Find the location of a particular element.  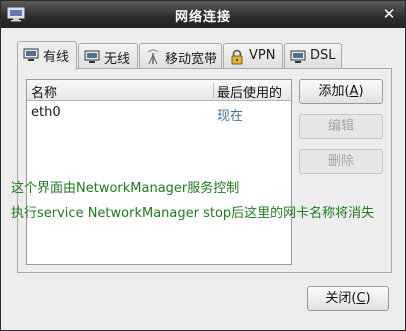

lock-icon is located at coordinates (237, 57).